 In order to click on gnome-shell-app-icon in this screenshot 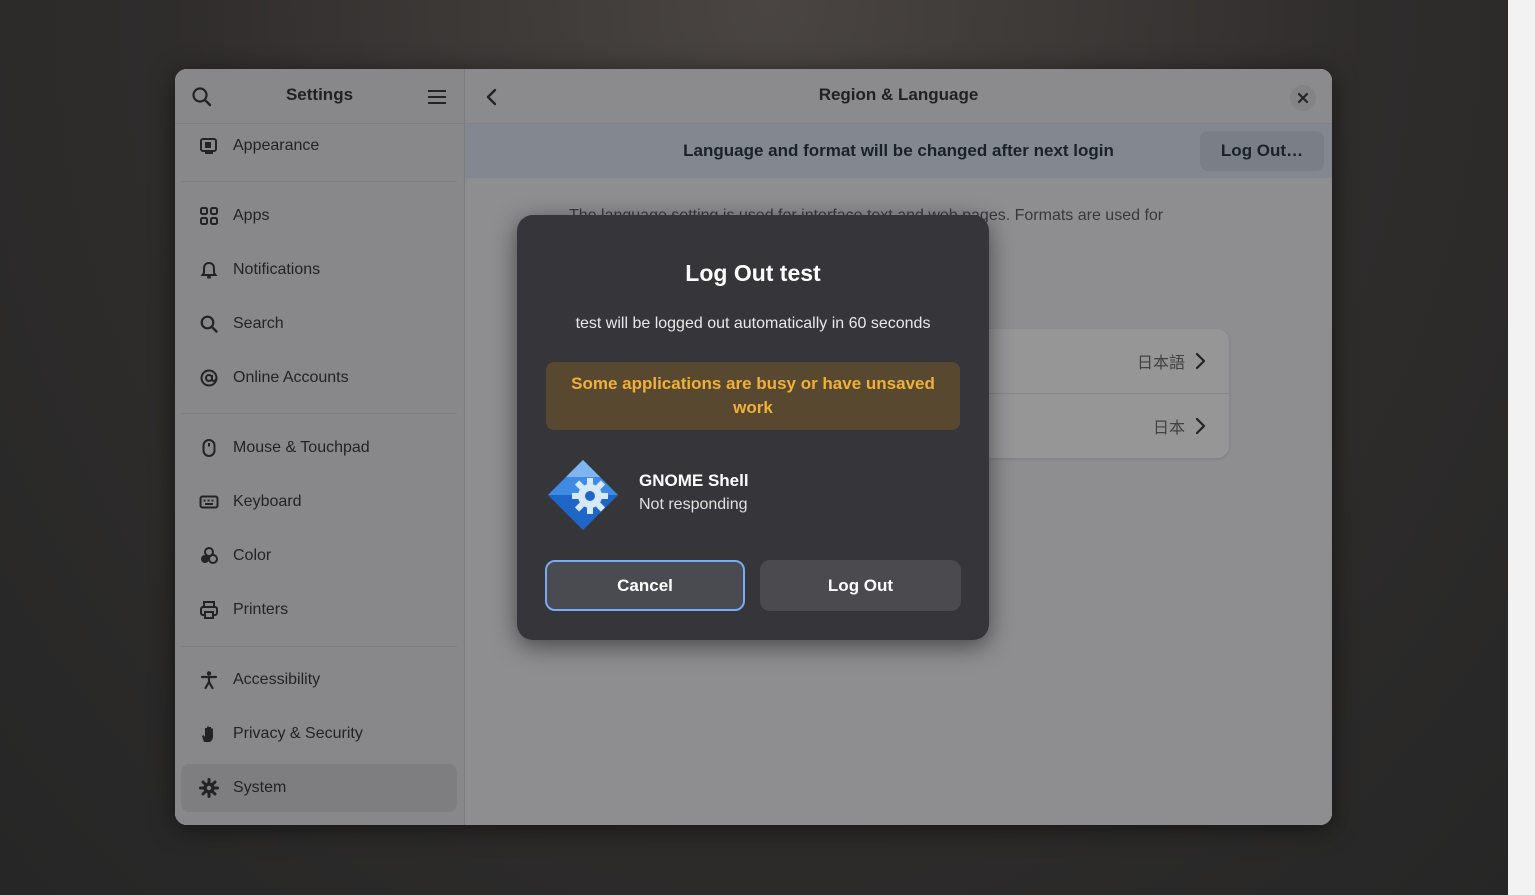, I will do `click(583, 495)`.